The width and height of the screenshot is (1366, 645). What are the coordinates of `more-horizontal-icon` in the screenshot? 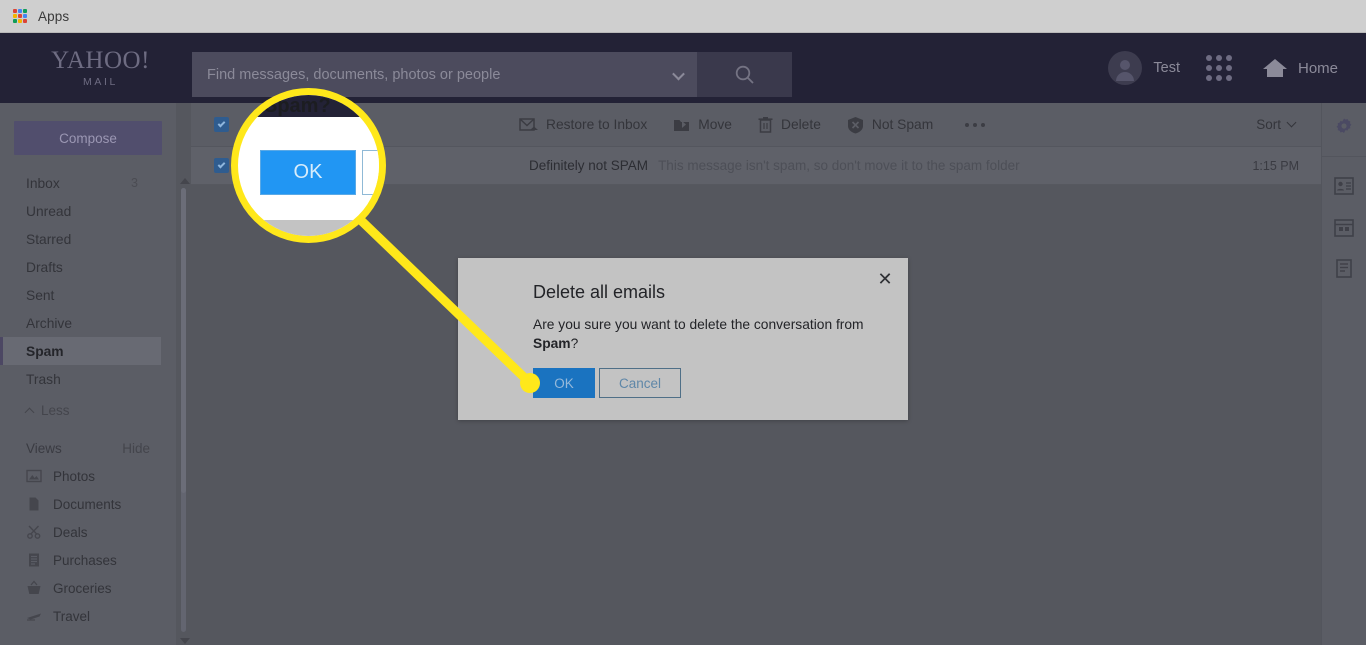 It's located at (975, 124).